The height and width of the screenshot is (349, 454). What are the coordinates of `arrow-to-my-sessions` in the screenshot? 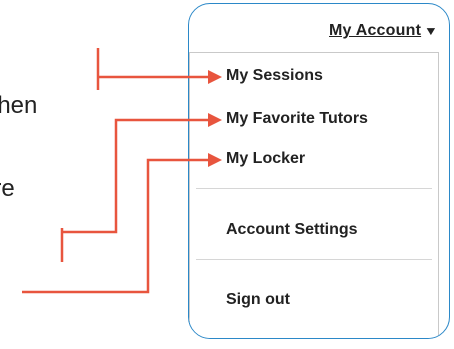 It's located at (153, 69).